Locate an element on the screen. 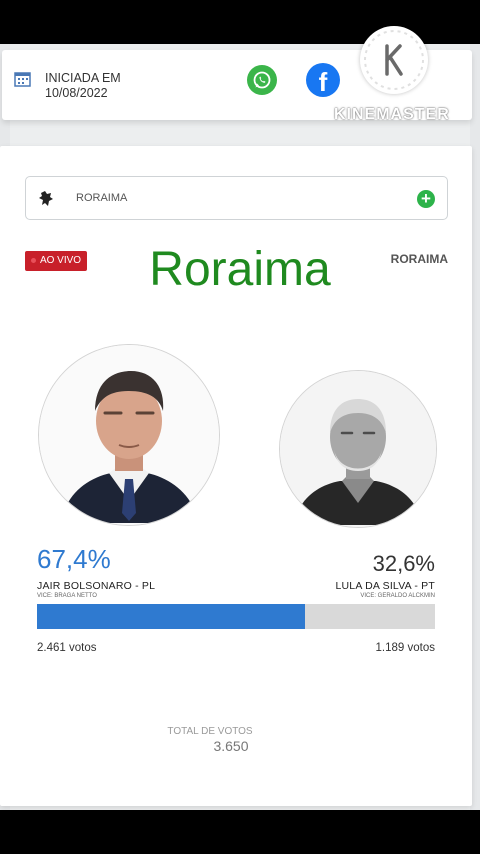  state-label: RORAIMA is located at coordinates (419, 259).